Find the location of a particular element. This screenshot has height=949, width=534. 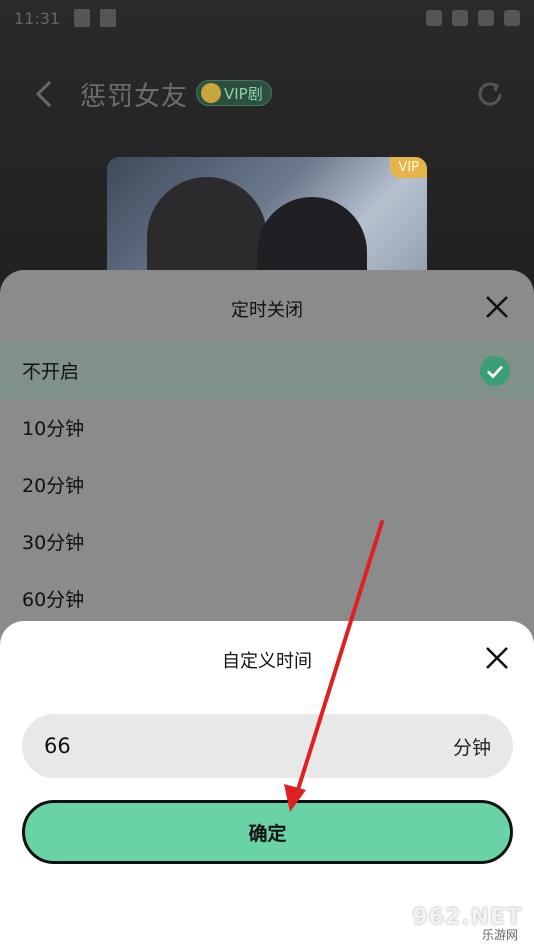

custom-time-input is located at coordinates (248, 746).